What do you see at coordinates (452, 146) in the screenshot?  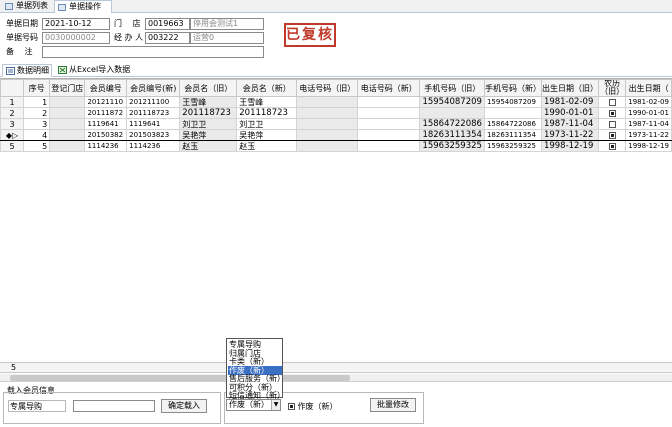 I see `cell-mobile-old: 15963259325` at bounding box center [452, 146].